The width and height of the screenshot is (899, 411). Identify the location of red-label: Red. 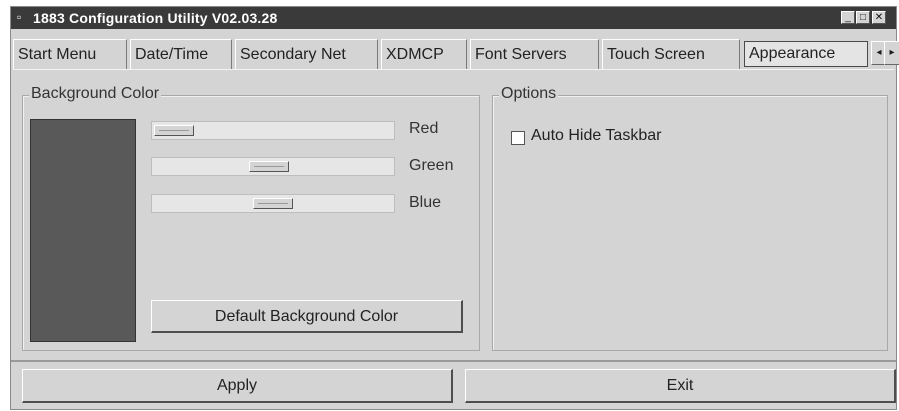
(424, 128).